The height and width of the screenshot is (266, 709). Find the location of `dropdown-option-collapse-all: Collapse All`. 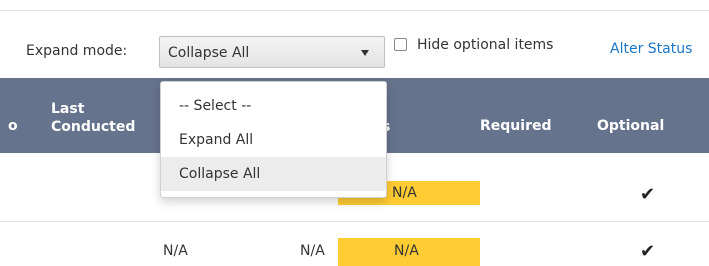

dropdown-option-collapse-all: Collapse All is located at coordinates (273, 174).